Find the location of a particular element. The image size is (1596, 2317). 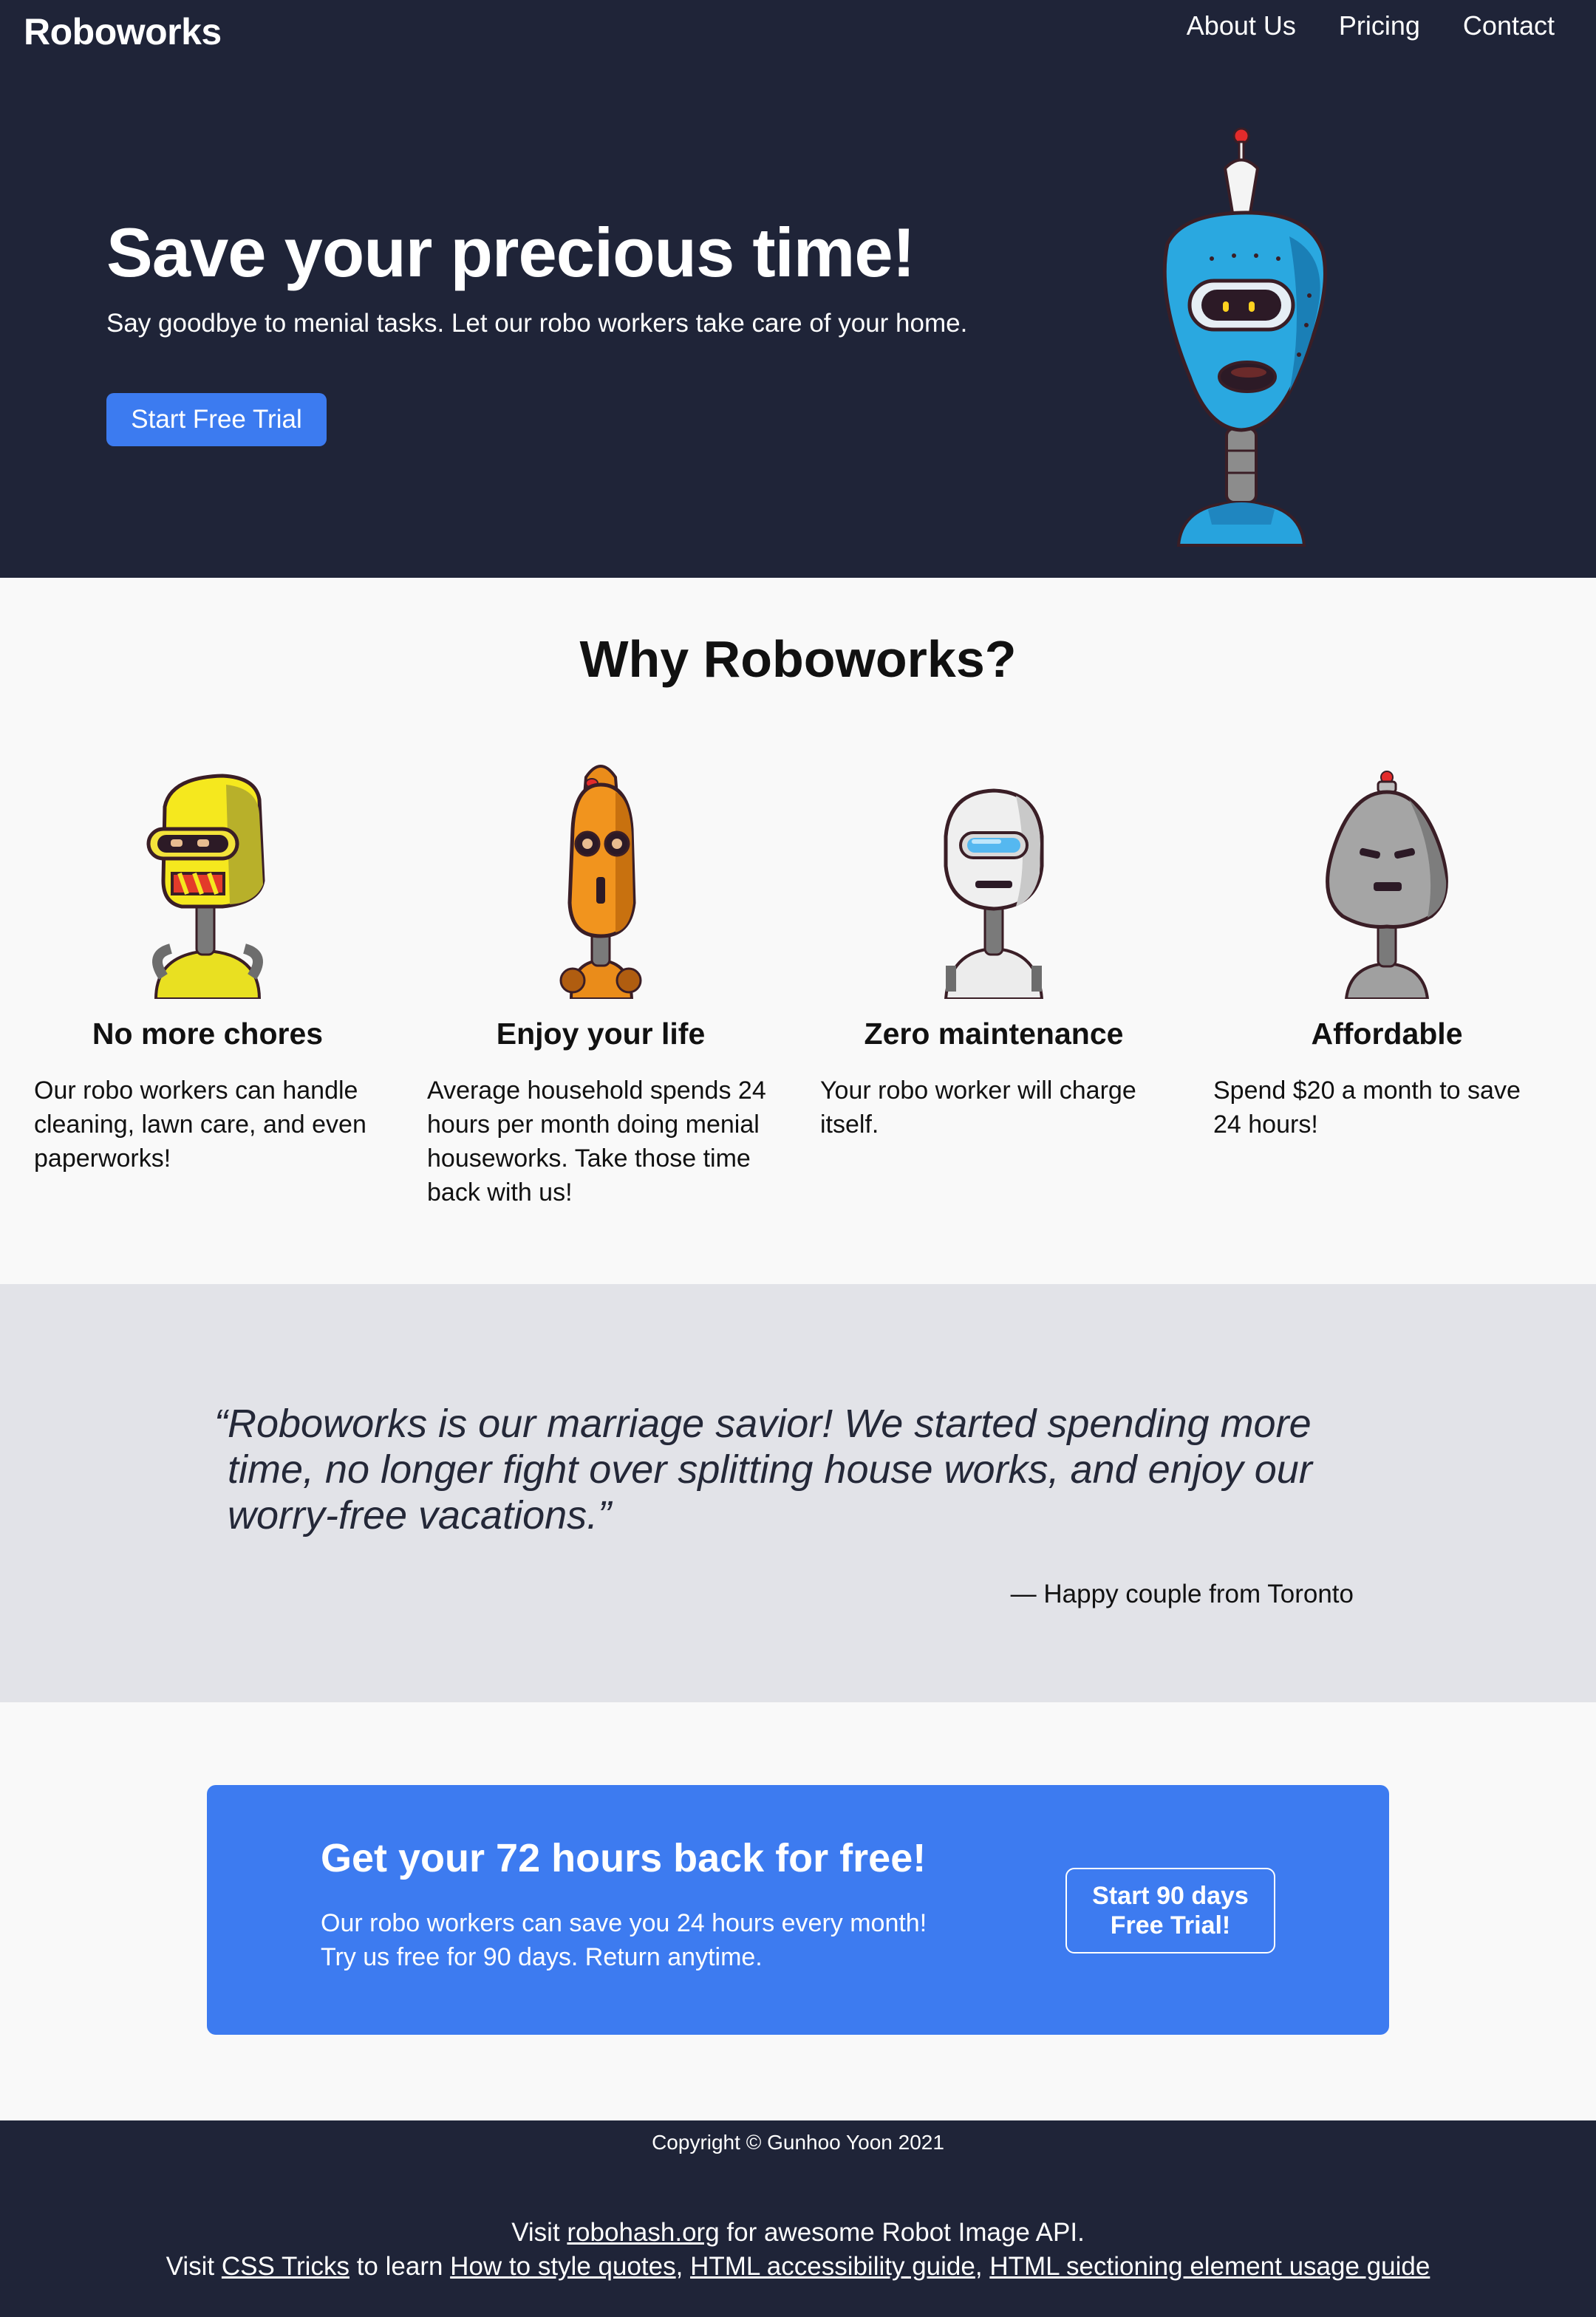

cta-button-line2: Free Trial! is located at coordinates (1170, 1925).